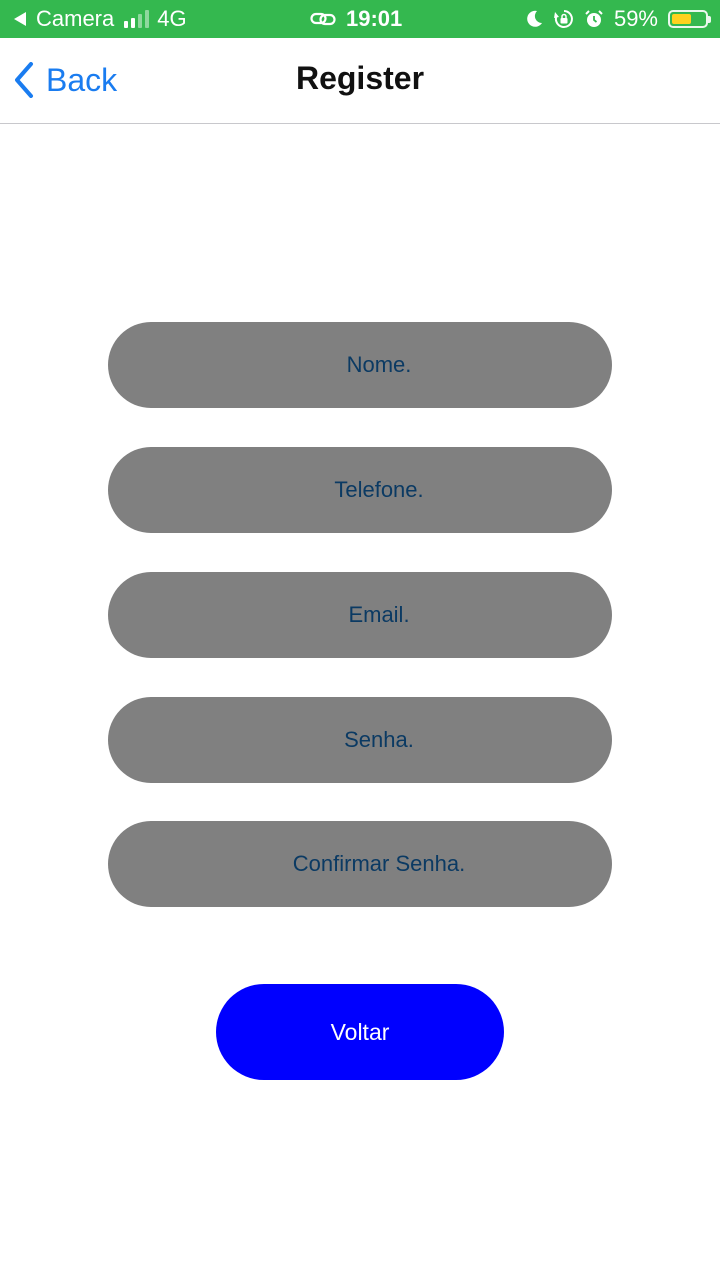 This screenshot has width=720, height=1280. What do you see at coordinates (360, 864) in the screenshot?
I see `confirmar-senha-input` at bounding box center [360, 864].